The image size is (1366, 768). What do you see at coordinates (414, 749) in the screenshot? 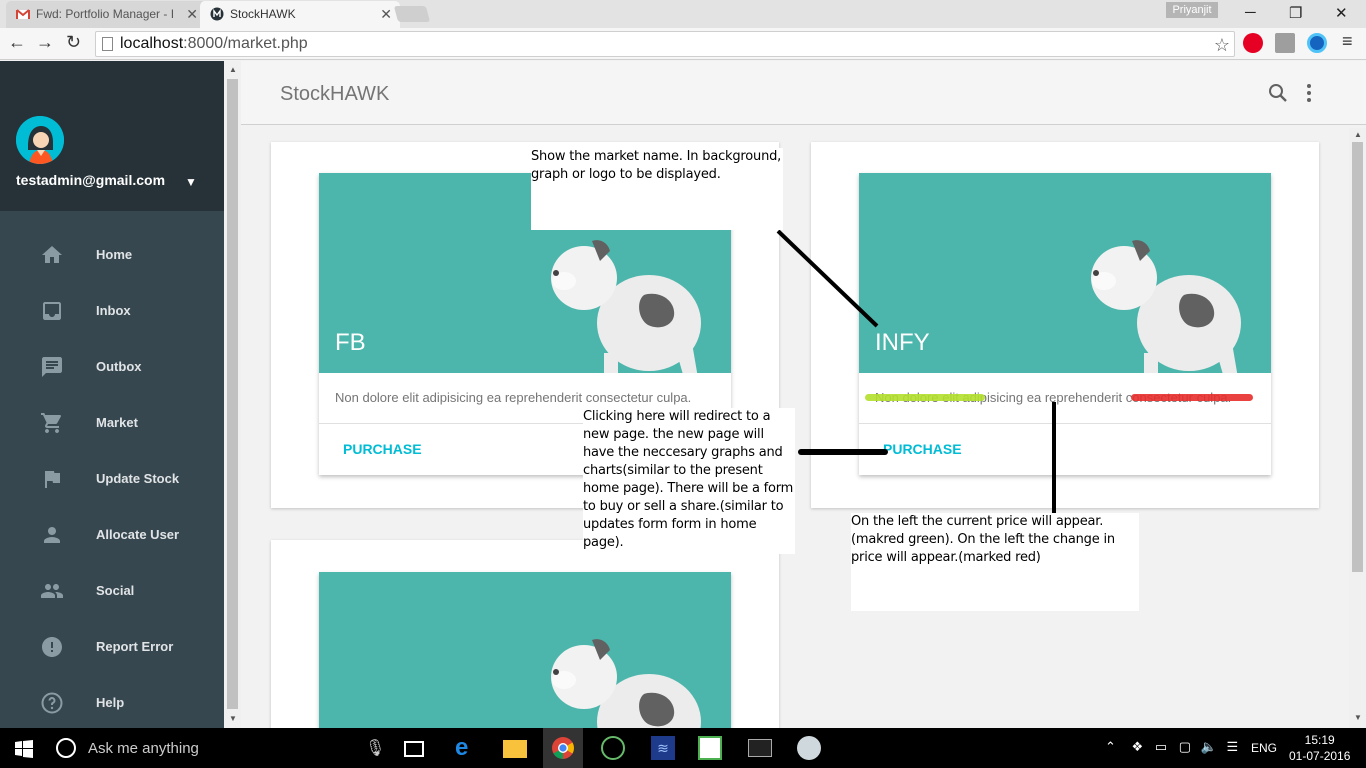
I see `task-view-icon` at bounding box center [414, 749].